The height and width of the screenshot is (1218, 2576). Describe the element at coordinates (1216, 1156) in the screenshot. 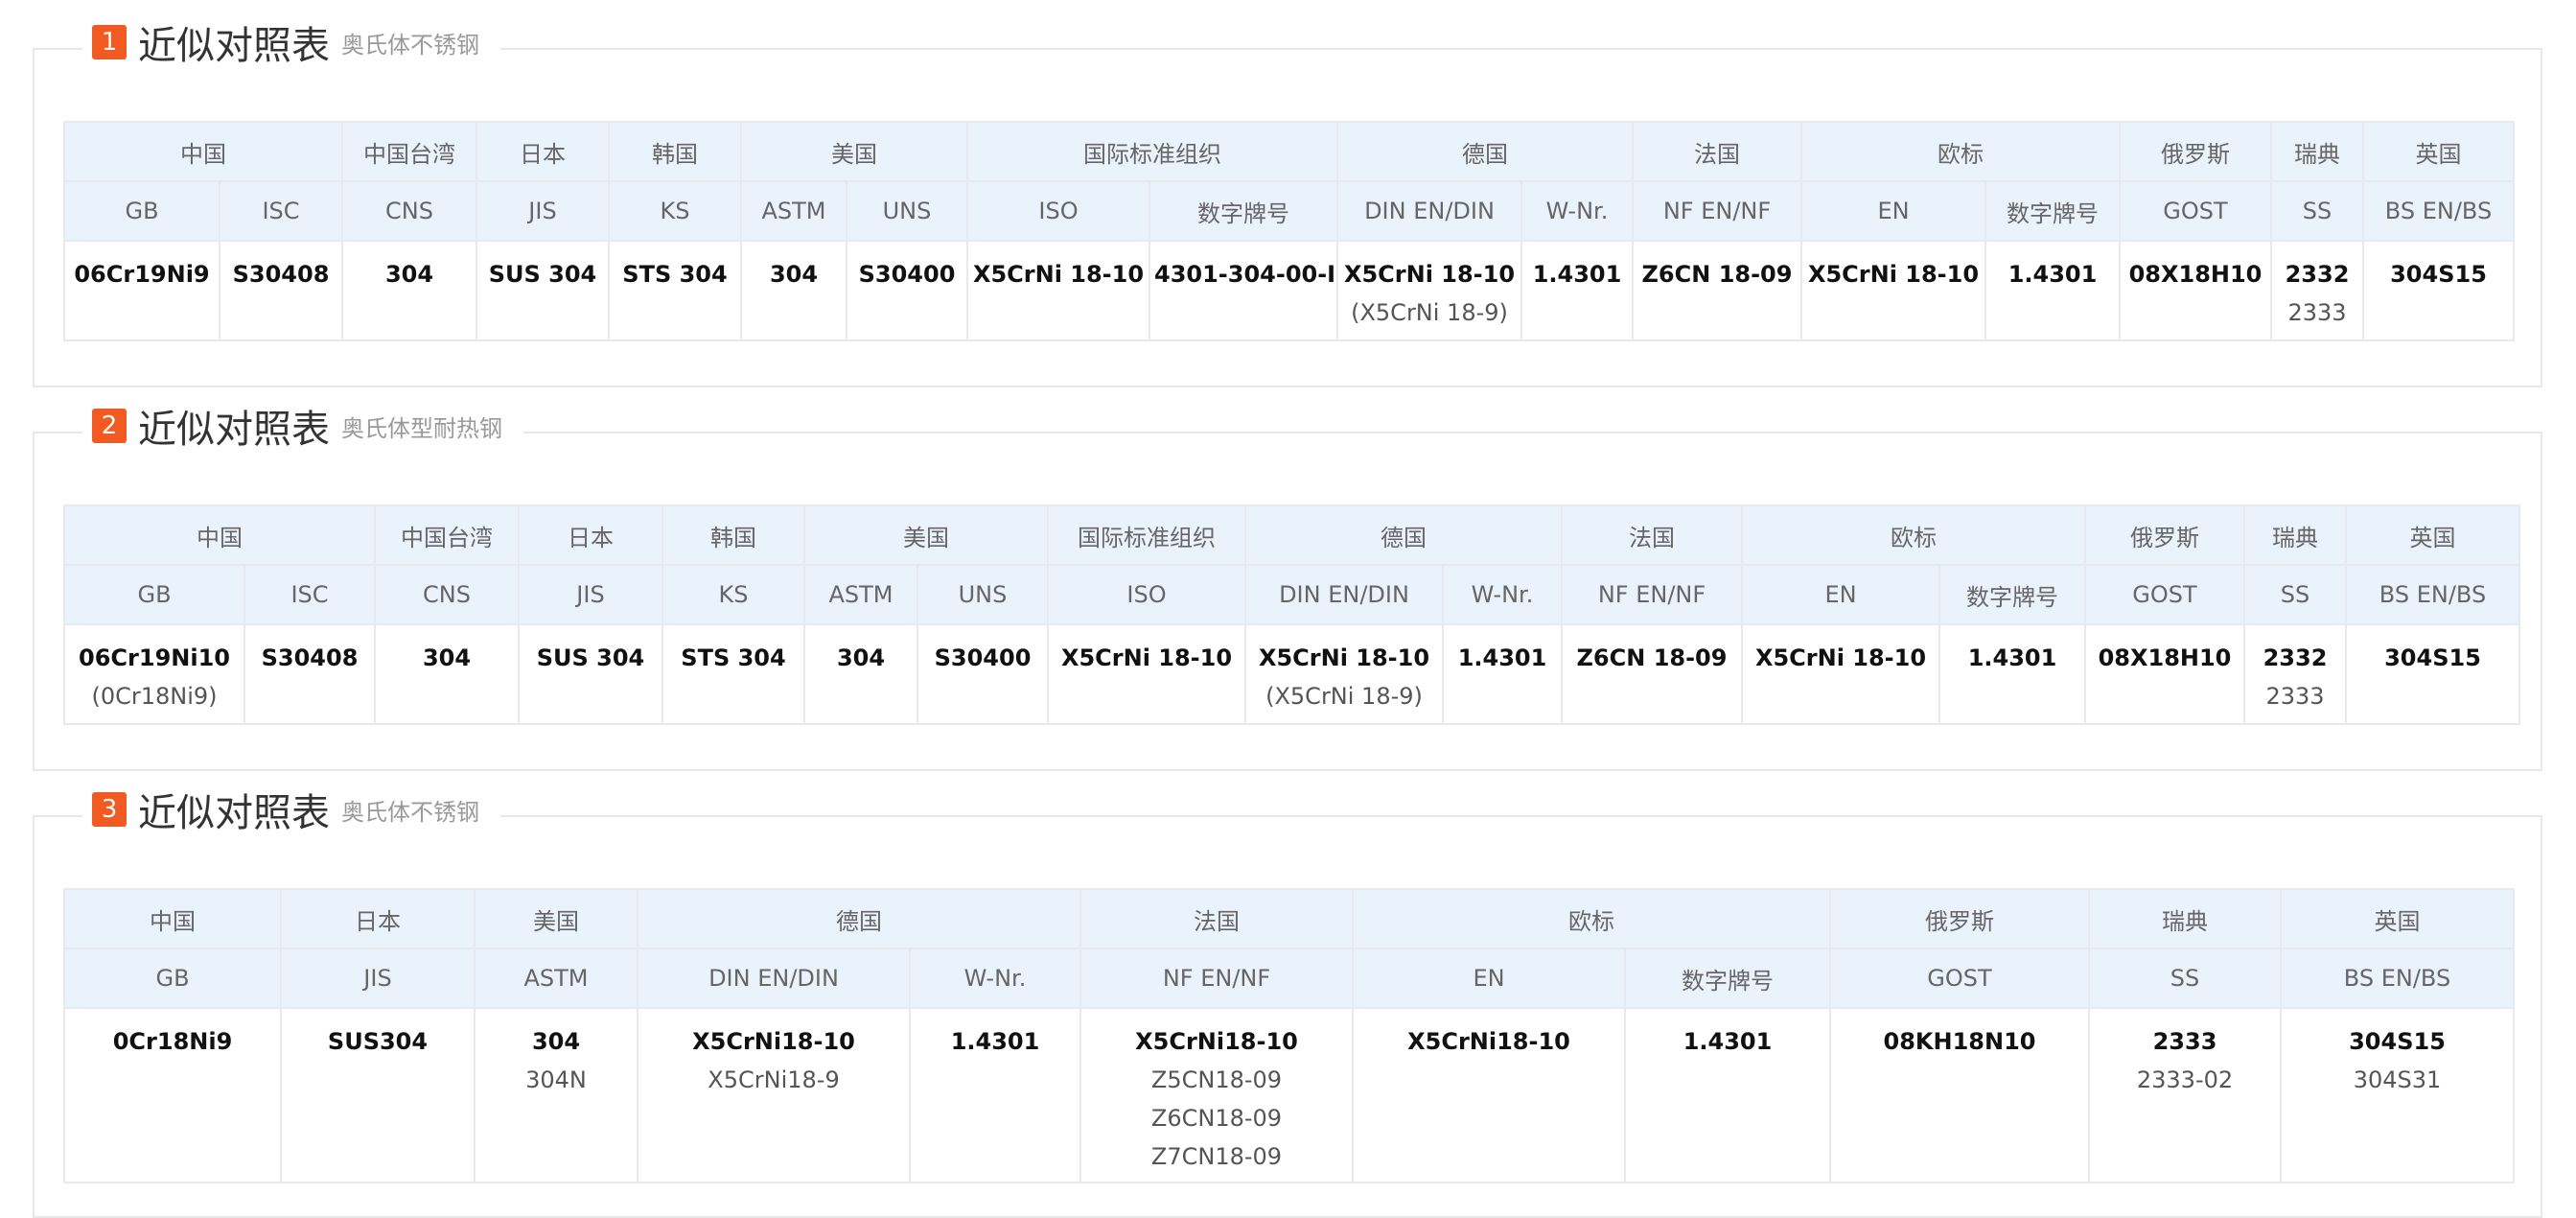

I see `grade-alternative: Z7CN18-09` at that location.